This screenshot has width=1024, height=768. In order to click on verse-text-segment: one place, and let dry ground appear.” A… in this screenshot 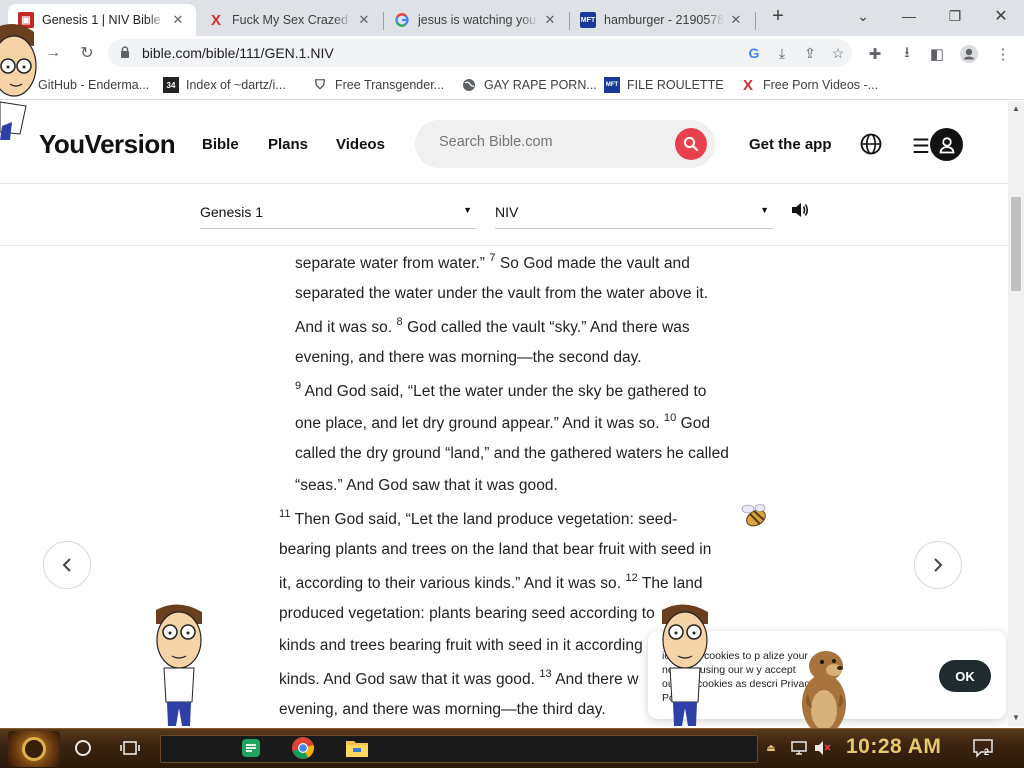, I will do `click(479, 424)`.